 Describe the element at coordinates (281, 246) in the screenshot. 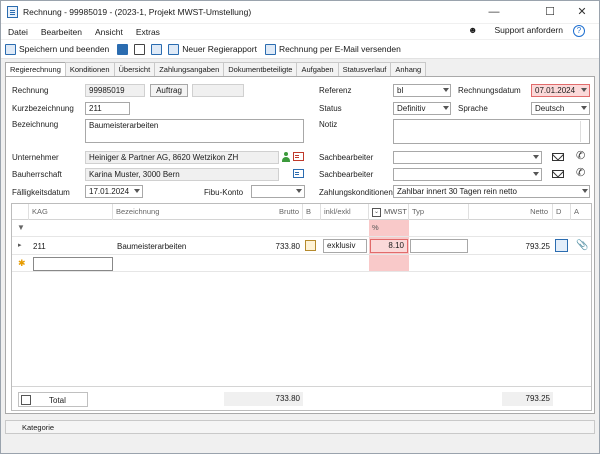

I see `cell-brutto: 733.80` at that location.